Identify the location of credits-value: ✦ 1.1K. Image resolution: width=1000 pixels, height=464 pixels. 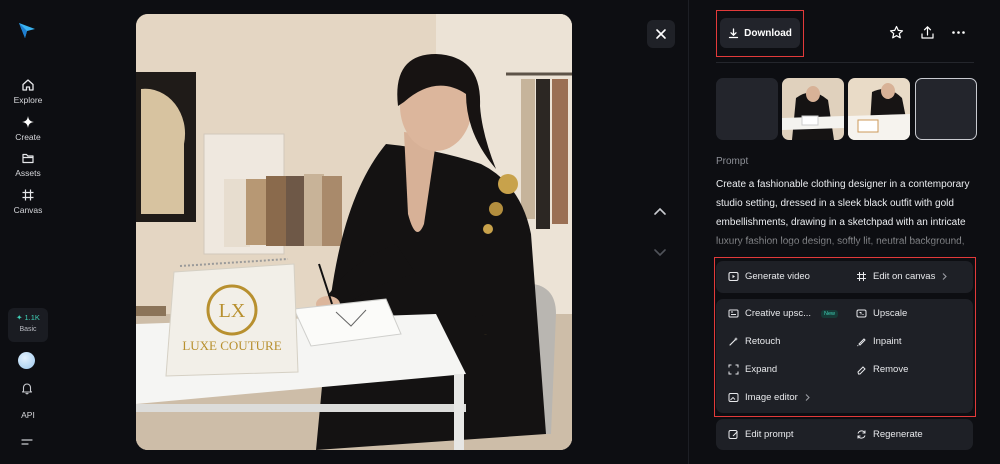
(28, 317).